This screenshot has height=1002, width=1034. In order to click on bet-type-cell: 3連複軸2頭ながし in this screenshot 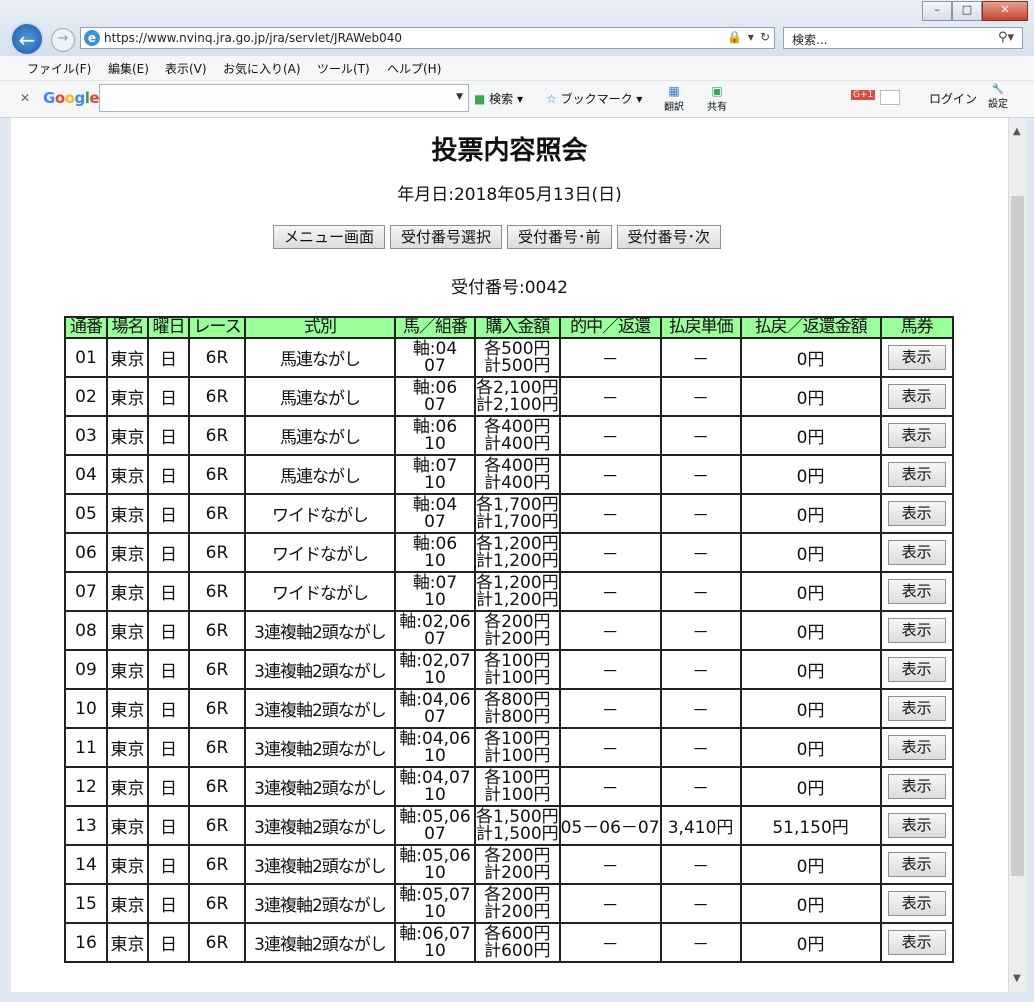, I will do `click(320, 747)`.